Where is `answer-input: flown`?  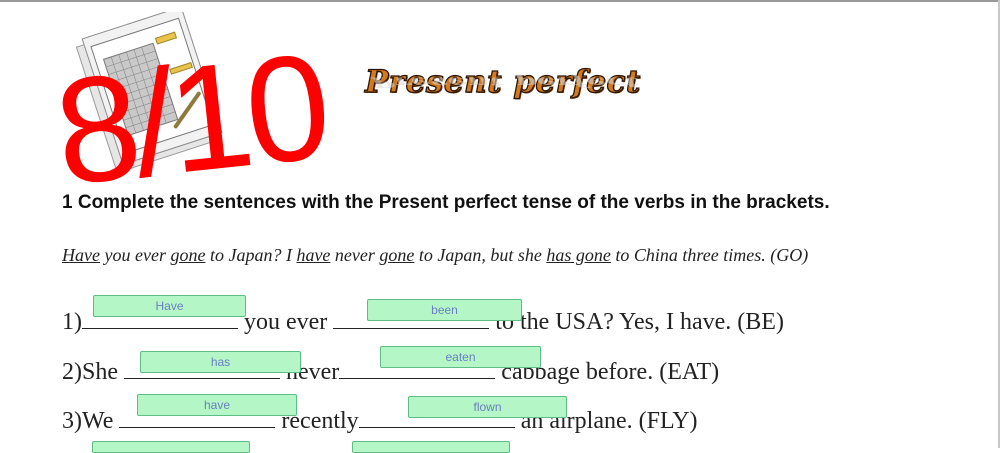
answer-input: flown is located at coordinates (487, 407).